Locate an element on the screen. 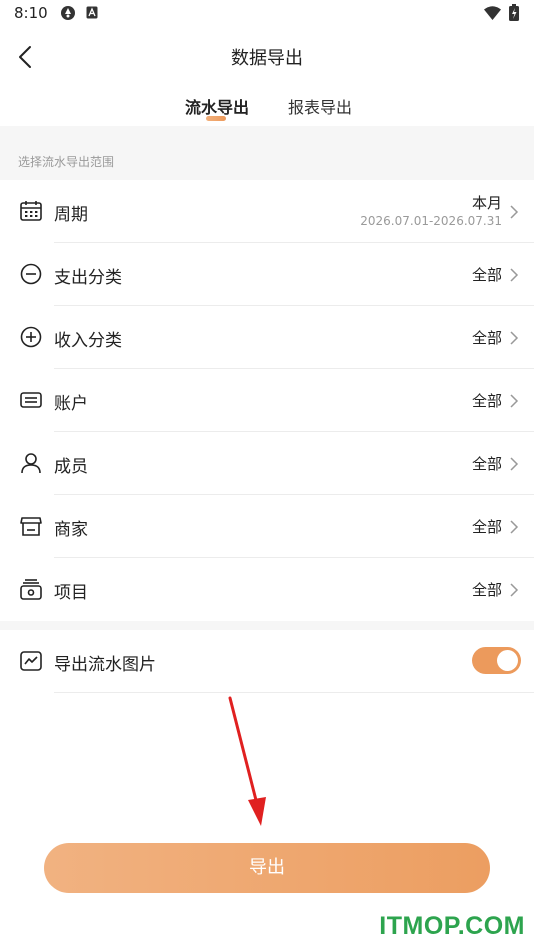 This screenshot has height=950, width=534. text-notification-icon is located at coordinates (92, 12).